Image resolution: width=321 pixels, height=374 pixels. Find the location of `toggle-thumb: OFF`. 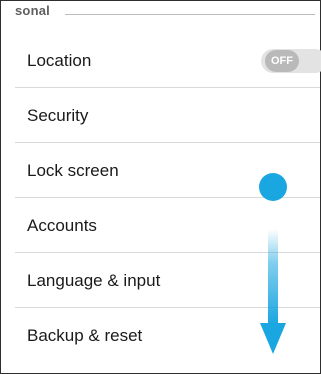

toggle-thumb: OFF is located at coordinates (282, 61).